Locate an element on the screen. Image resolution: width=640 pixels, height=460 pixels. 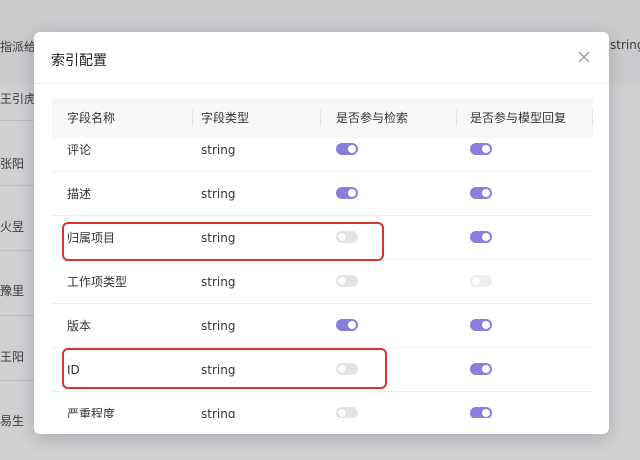
table-row: 工作项类型 string is located at coordinates (322, 282).